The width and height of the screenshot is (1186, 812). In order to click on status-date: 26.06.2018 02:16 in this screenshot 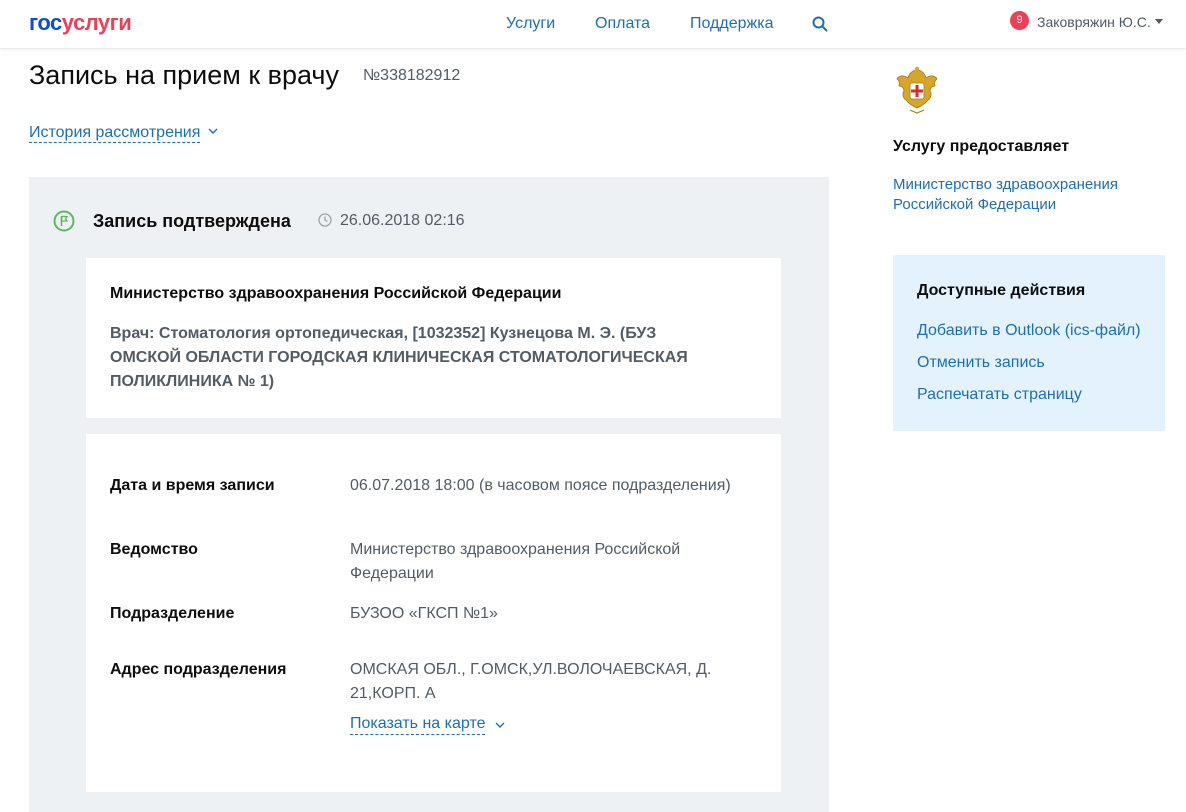, I will do `click(402, 220)`.